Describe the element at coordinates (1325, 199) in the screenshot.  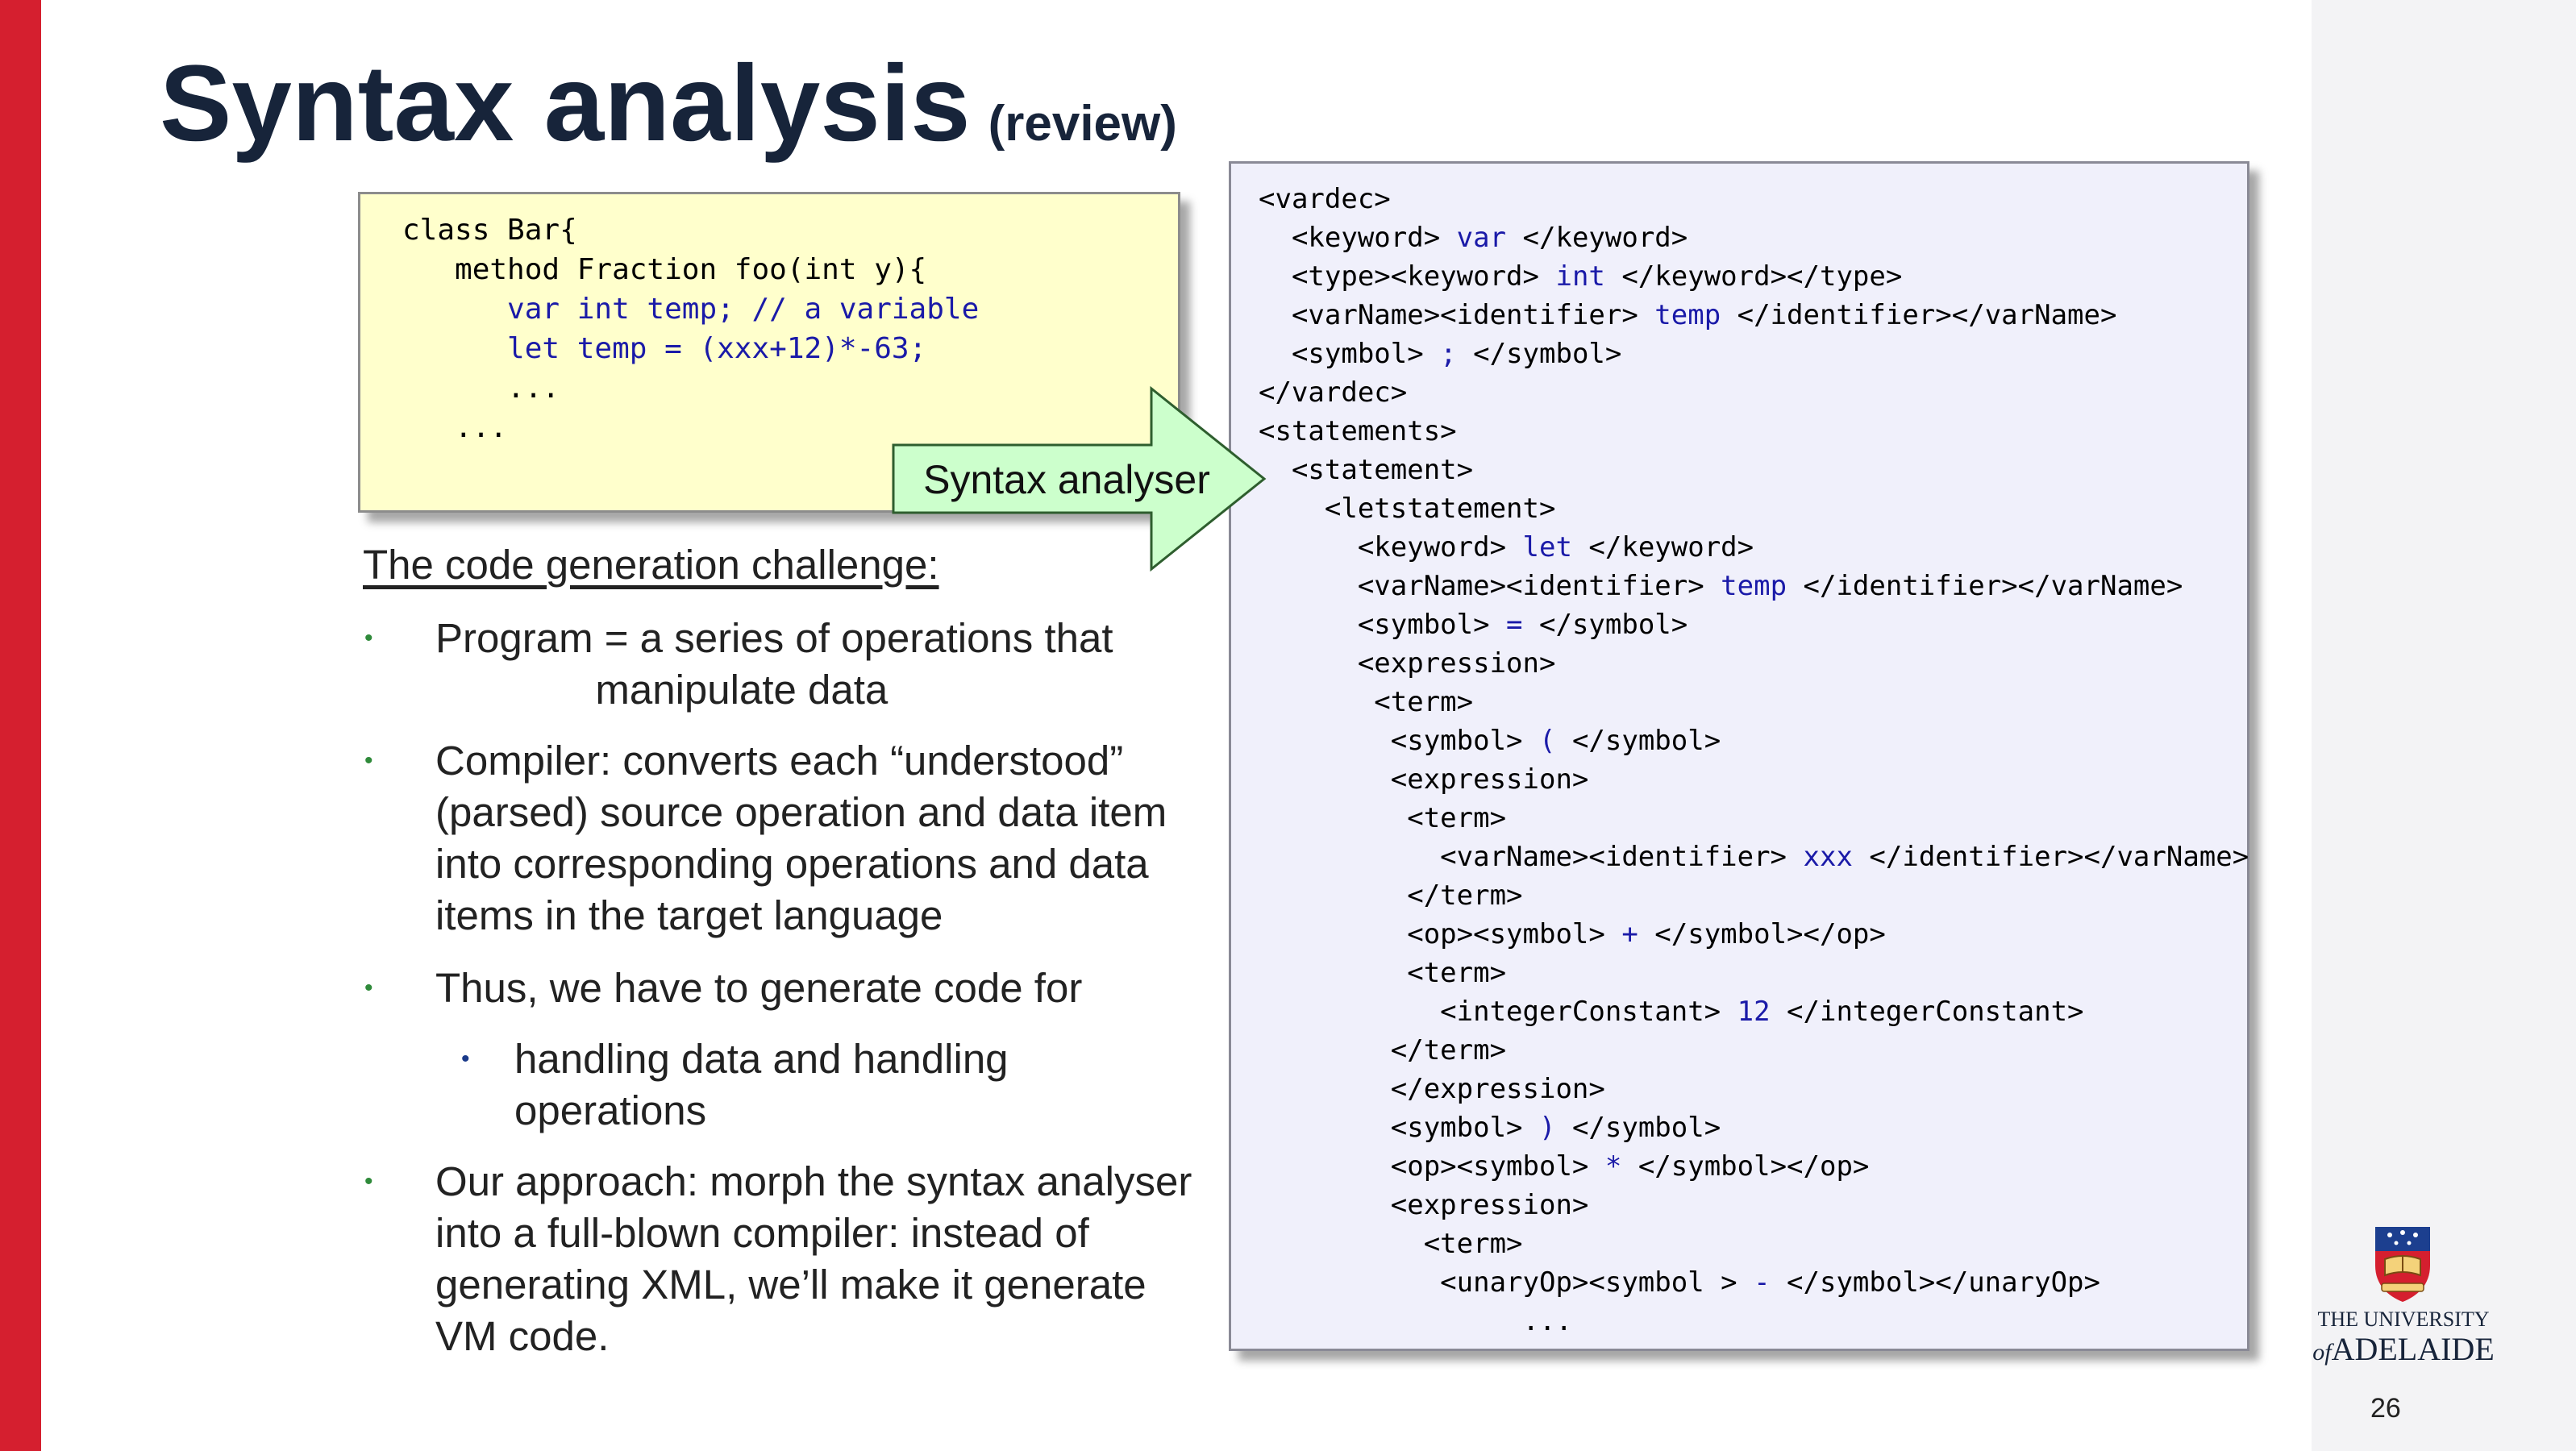
I see `xml-pre: <vardec>` at that location.